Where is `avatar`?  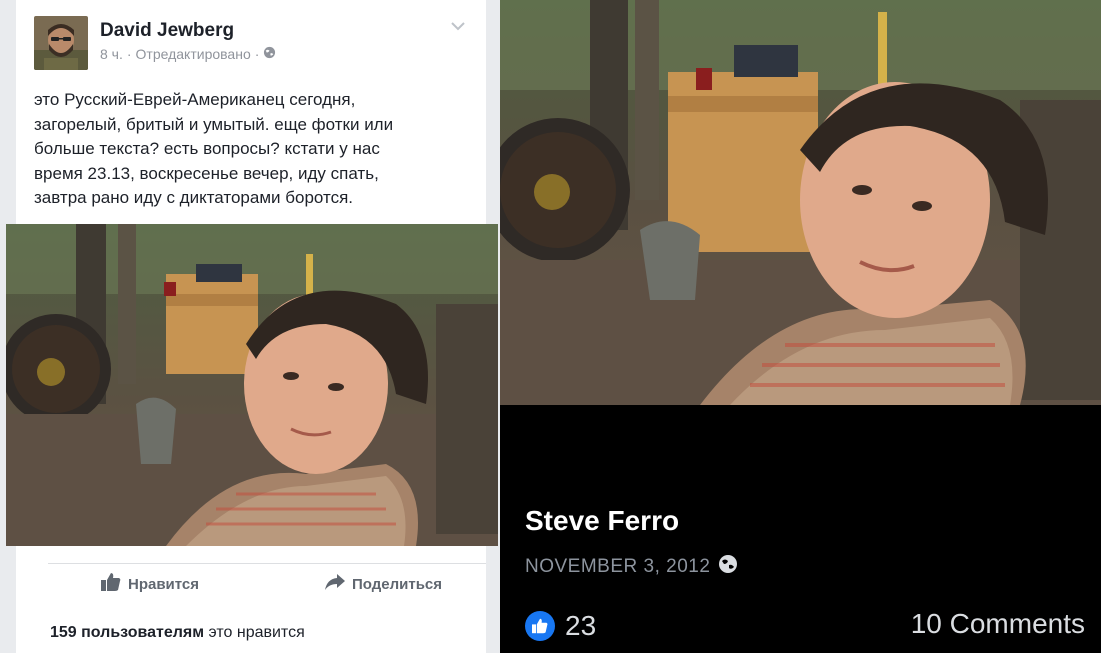 avatar is located at coordinates (61, 43).